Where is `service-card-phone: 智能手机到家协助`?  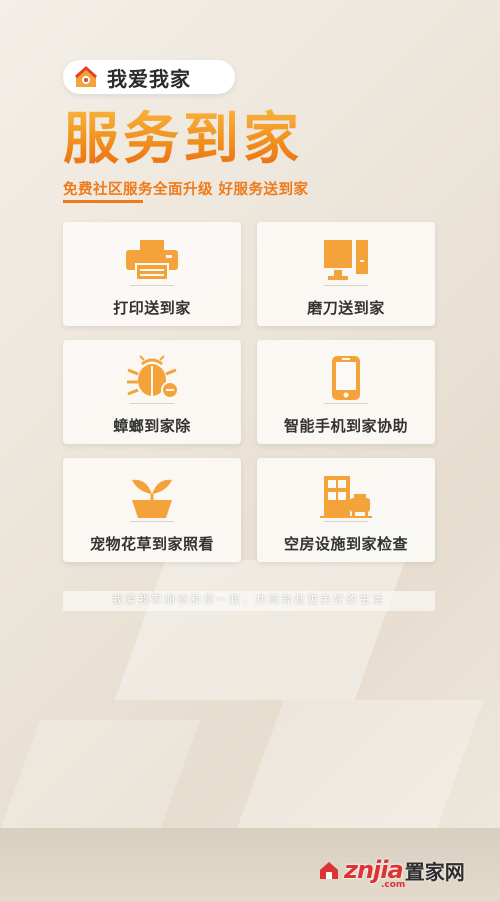
service-card-phone: 智能手机到家协助 is located at coordinates (346, 392).